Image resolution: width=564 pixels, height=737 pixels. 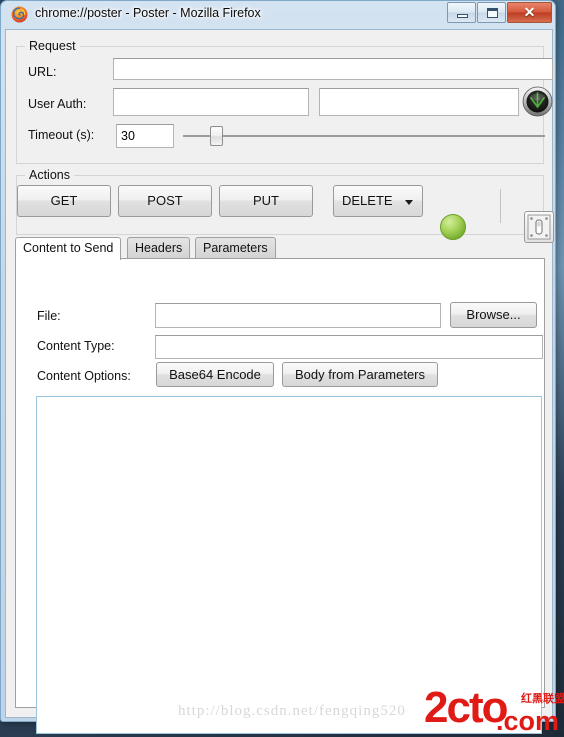 What do you see at coordinates (461, 12) in the screenshot?
I see `minimize-button` at bounding box center [461, 12].